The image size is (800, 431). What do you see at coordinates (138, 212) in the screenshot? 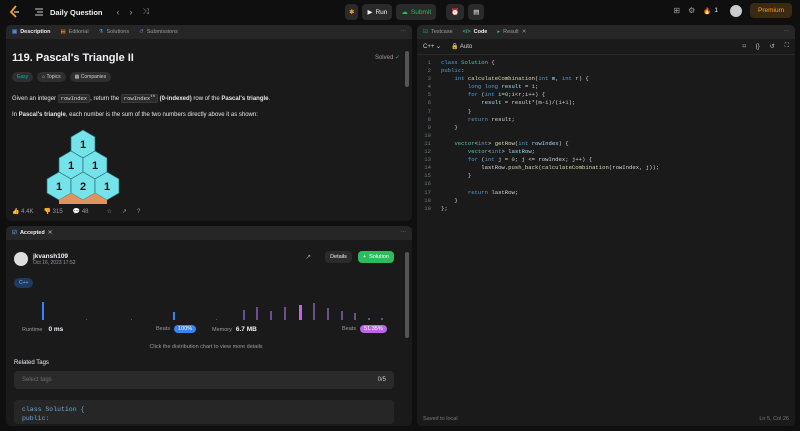
I see `help-icon: ?` at bounding box center [138, 212].